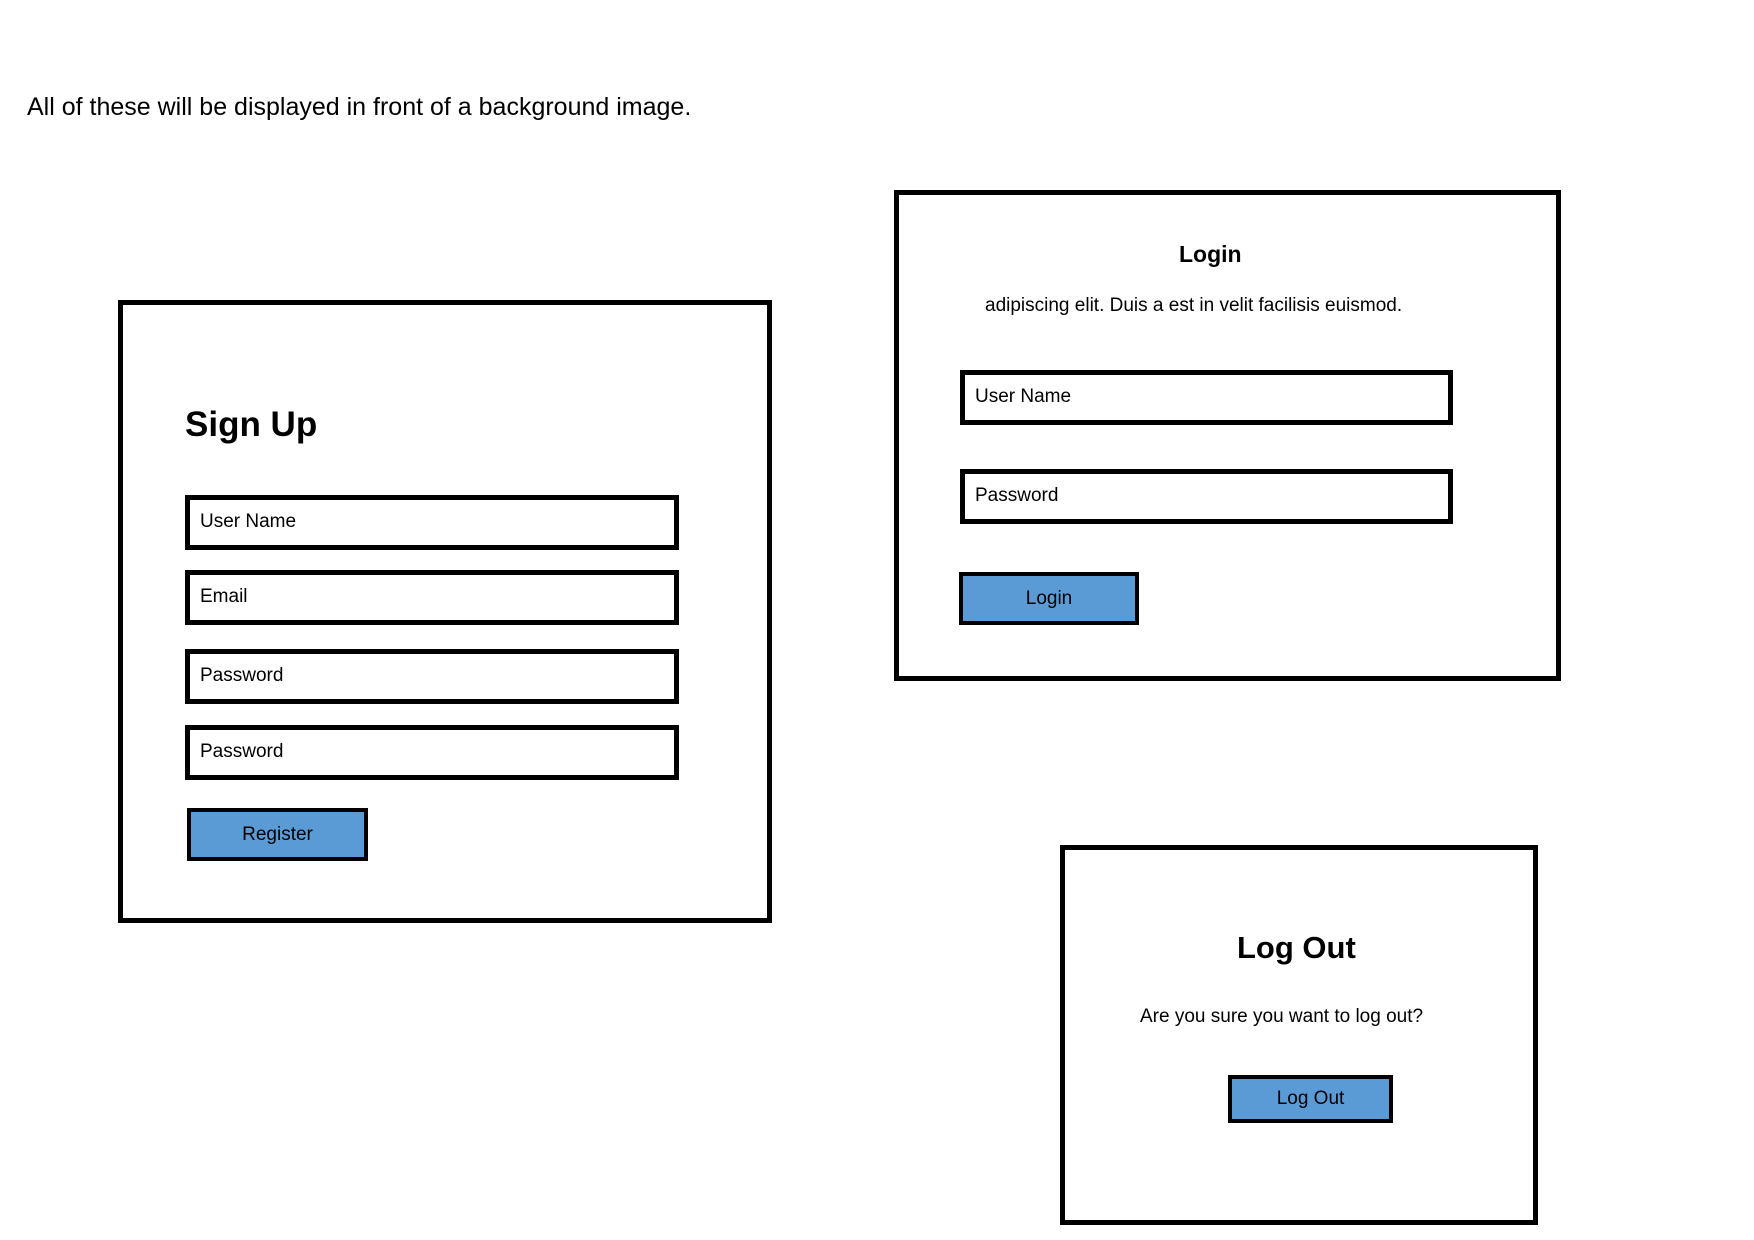  I want to click on signup-username-field: User Name, so click(432, 522).